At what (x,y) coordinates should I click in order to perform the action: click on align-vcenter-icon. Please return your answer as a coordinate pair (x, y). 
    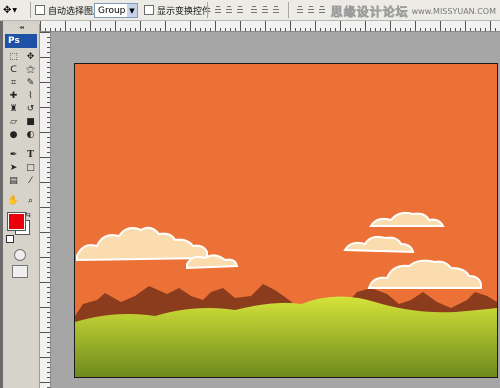
    Looking at the image, I should click on (229, 9).